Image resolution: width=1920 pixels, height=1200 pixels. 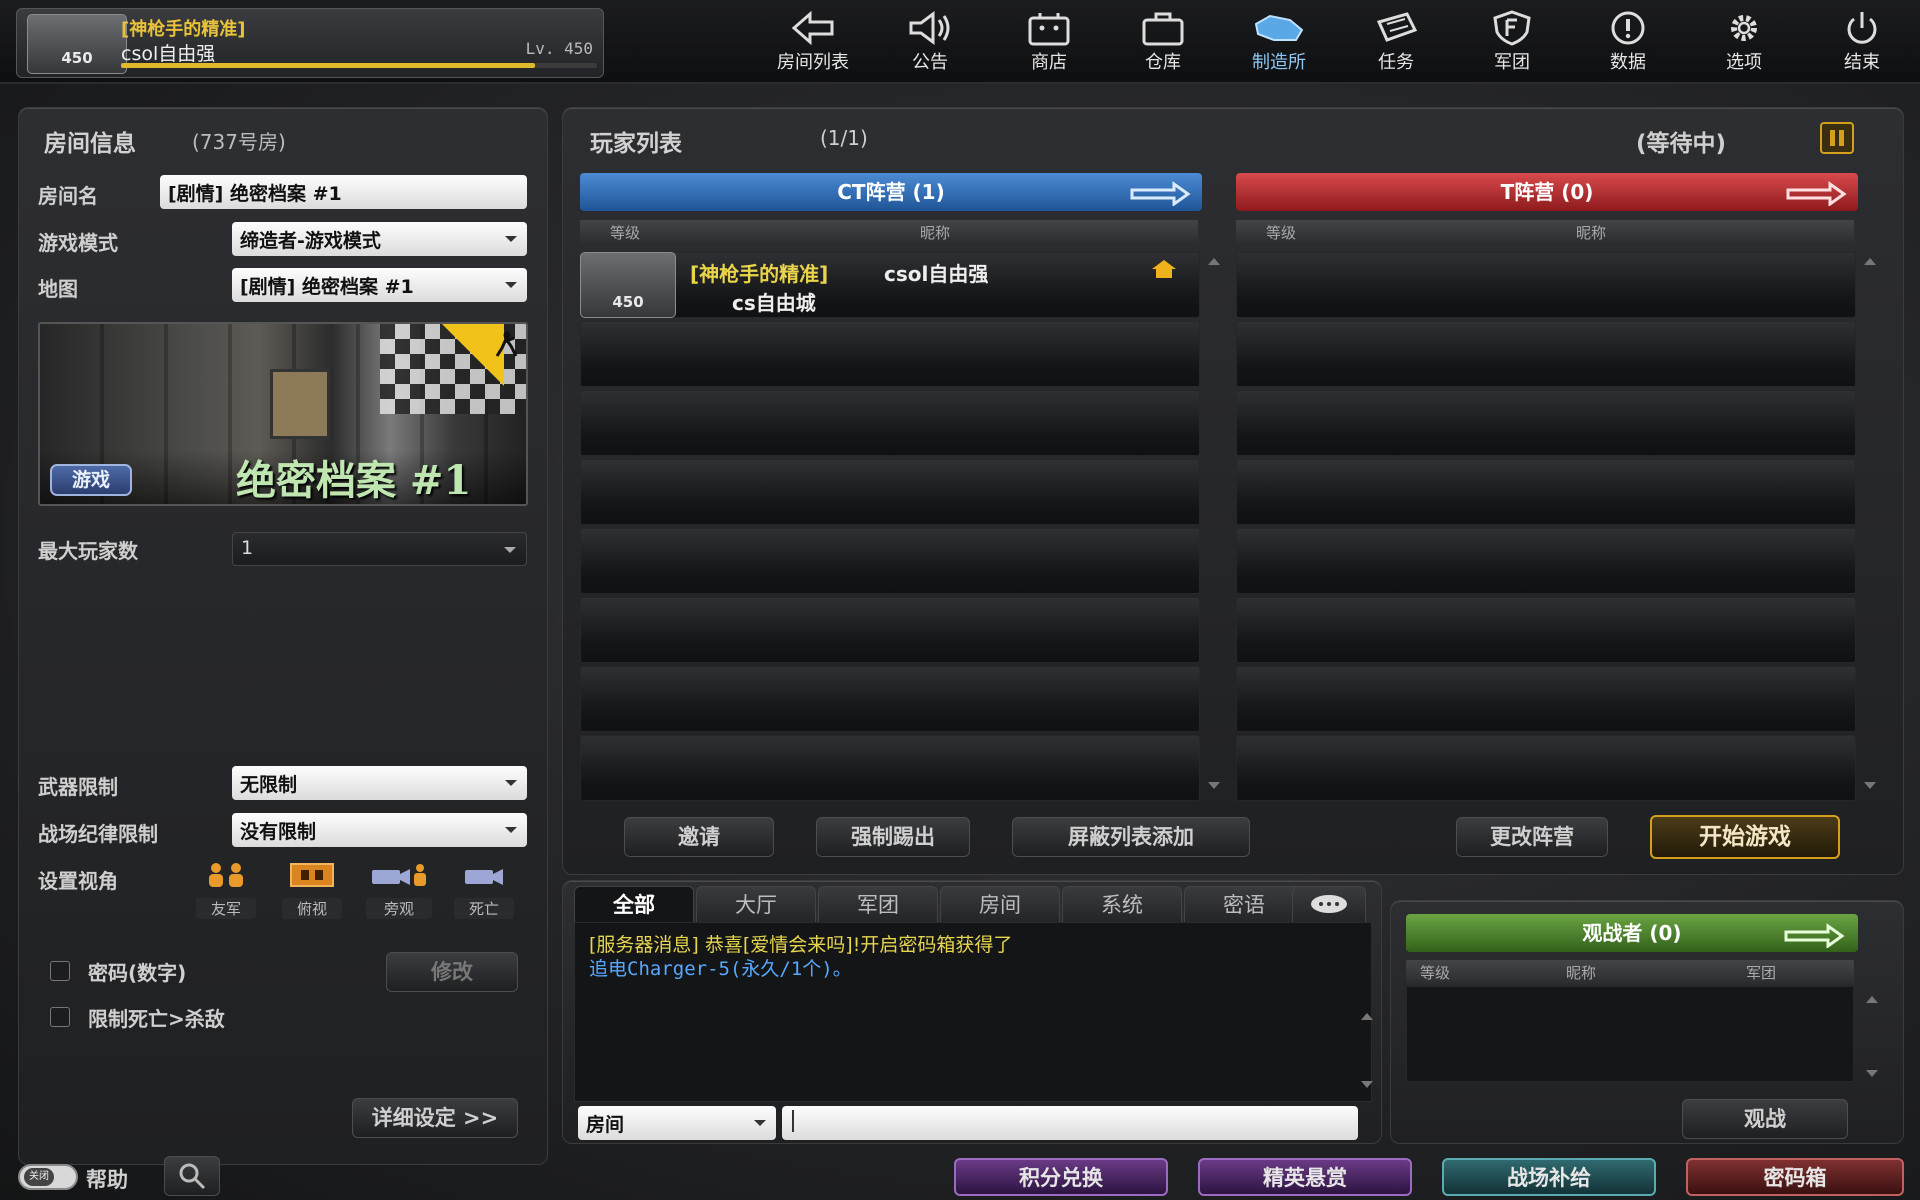 I want to click on nav-shop: 商店, so click(x=1049, y=41).